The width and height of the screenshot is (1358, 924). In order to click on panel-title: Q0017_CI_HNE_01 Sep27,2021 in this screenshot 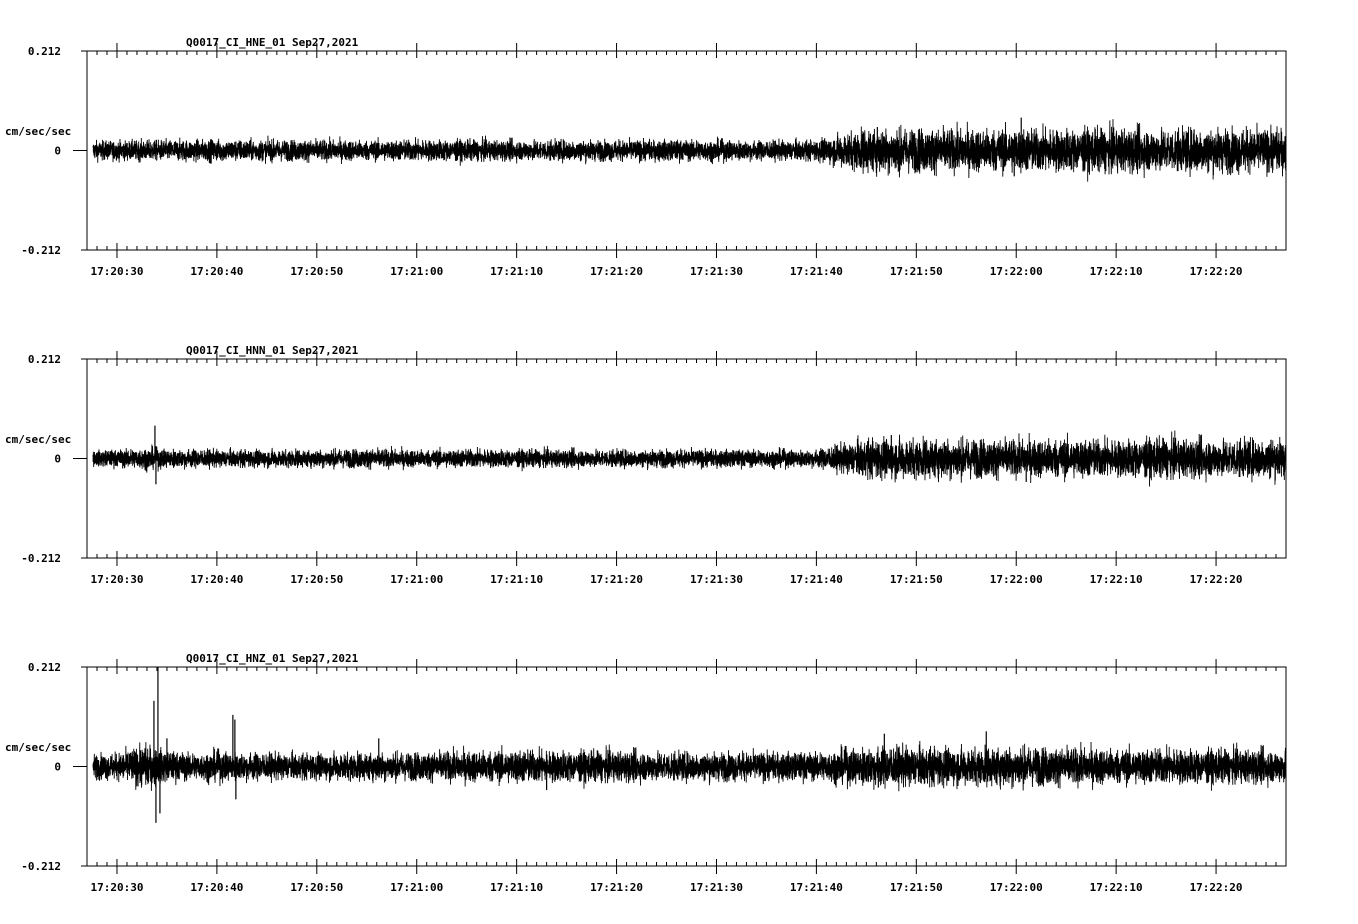, I will do `click(272, 42)`.